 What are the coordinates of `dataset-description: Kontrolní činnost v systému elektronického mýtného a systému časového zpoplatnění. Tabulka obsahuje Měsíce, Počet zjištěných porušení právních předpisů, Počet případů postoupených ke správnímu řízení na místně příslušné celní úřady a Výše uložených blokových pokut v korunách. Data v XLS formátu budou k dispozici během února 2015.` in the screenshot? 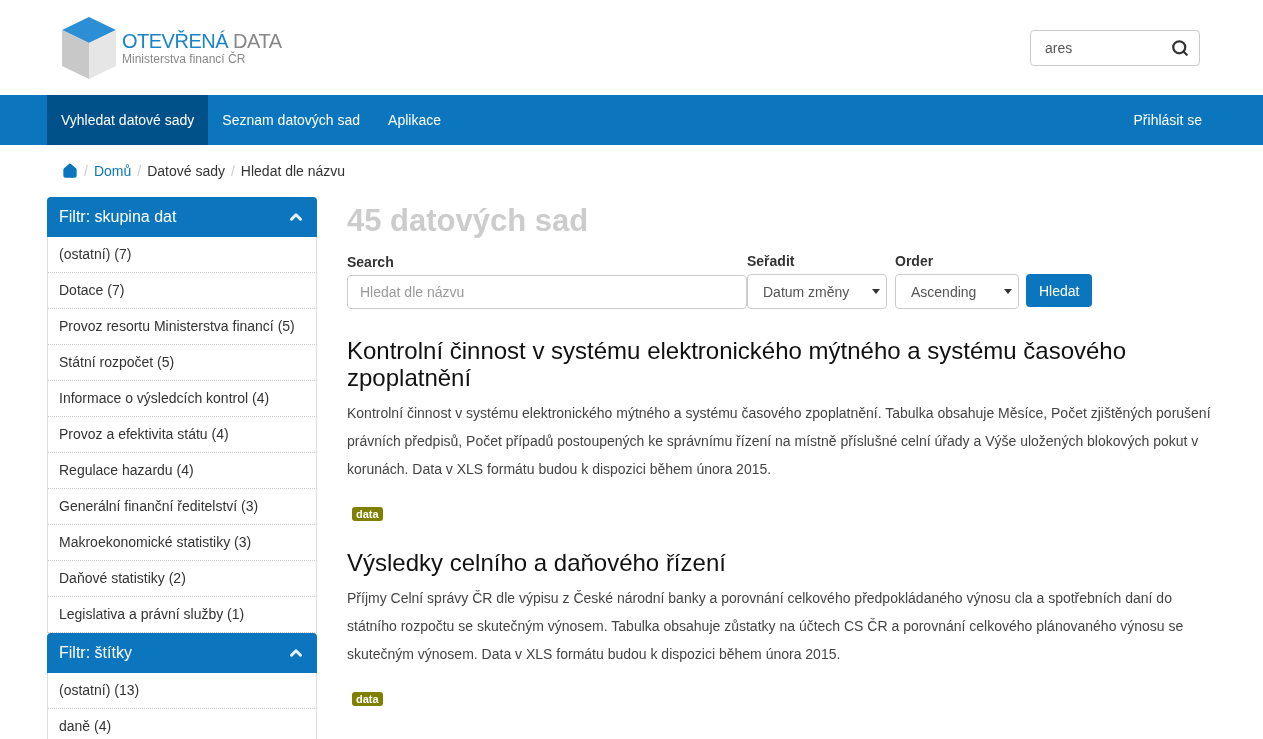 It's located at (779, 441).